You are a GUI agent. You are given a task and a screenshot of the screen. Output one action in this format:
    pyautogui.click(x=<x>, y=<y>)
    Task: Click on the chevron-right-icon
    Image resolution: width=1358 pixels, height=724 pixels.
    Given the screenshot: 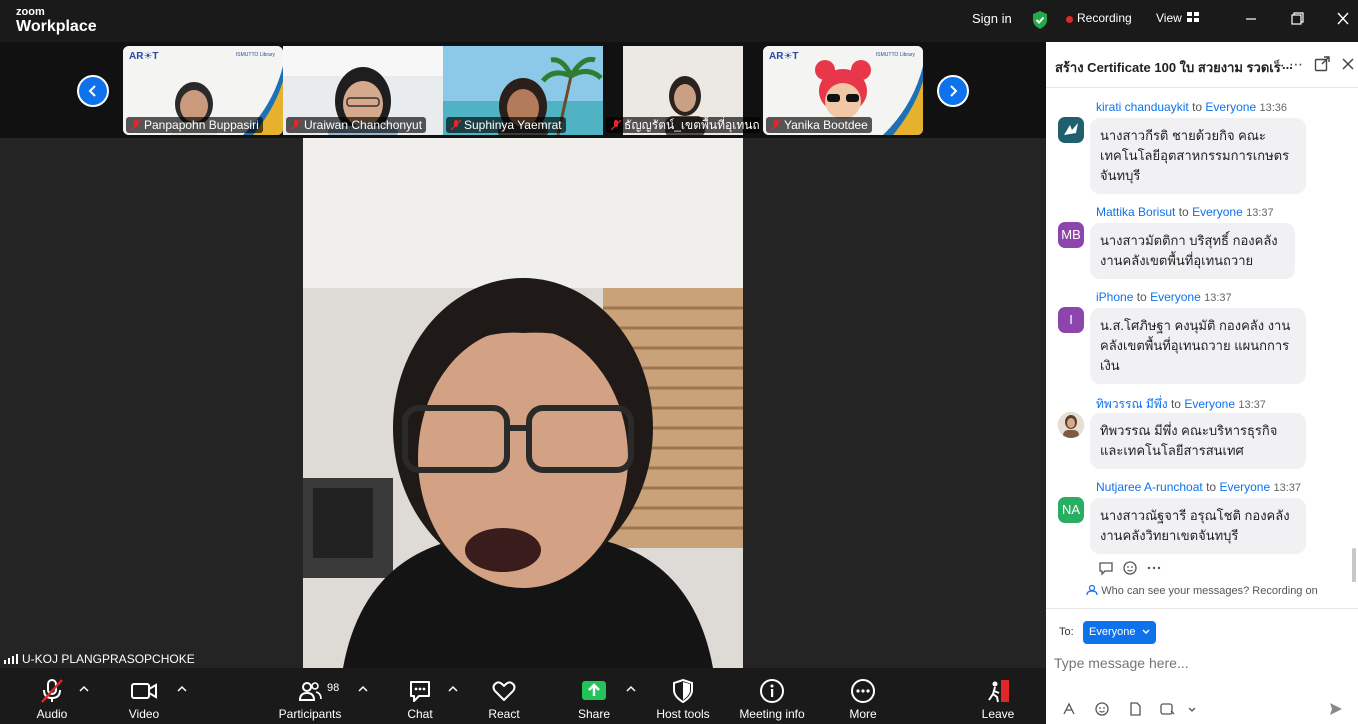 What is the action you would take?
    pyautogui.click(x=954, y=91)
    